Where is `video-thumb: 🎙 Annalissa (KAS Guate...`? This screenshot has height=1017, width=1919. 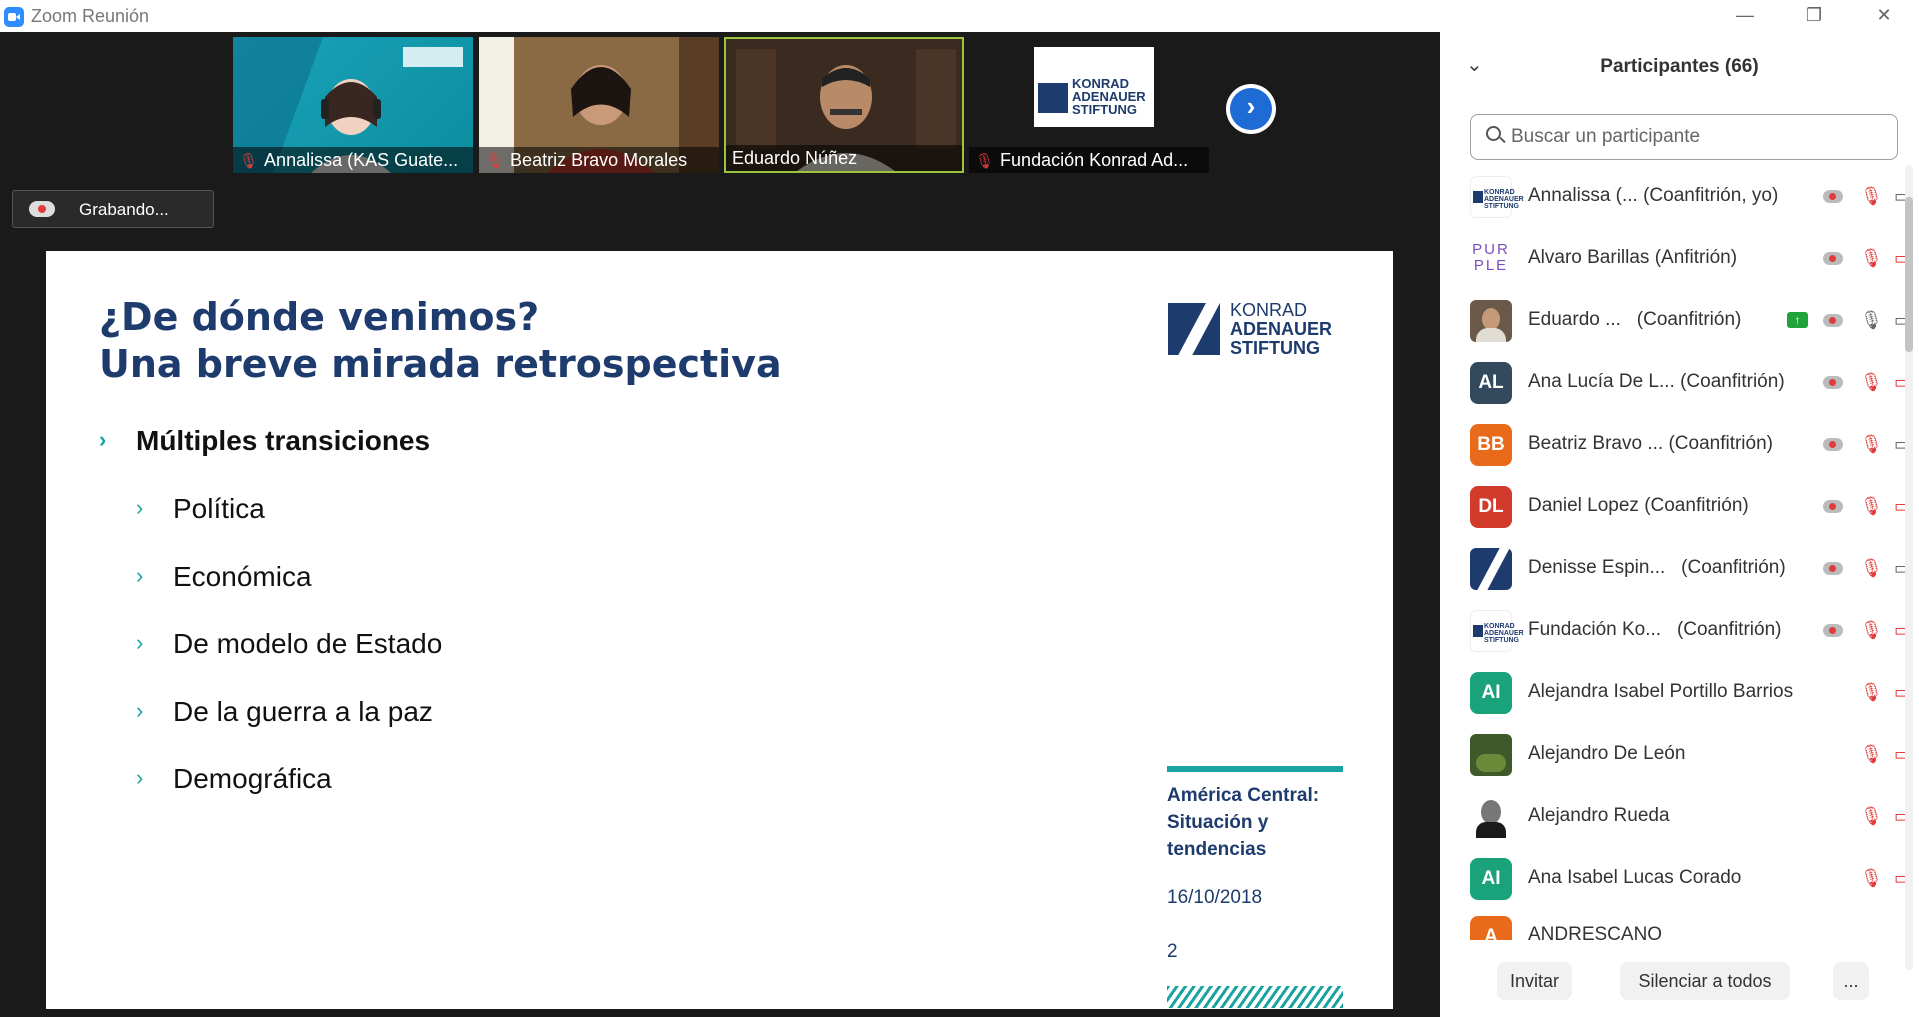 video-thumb: 🎙 Annalissa (KAS Guate... is located at coordinates (353, 105).